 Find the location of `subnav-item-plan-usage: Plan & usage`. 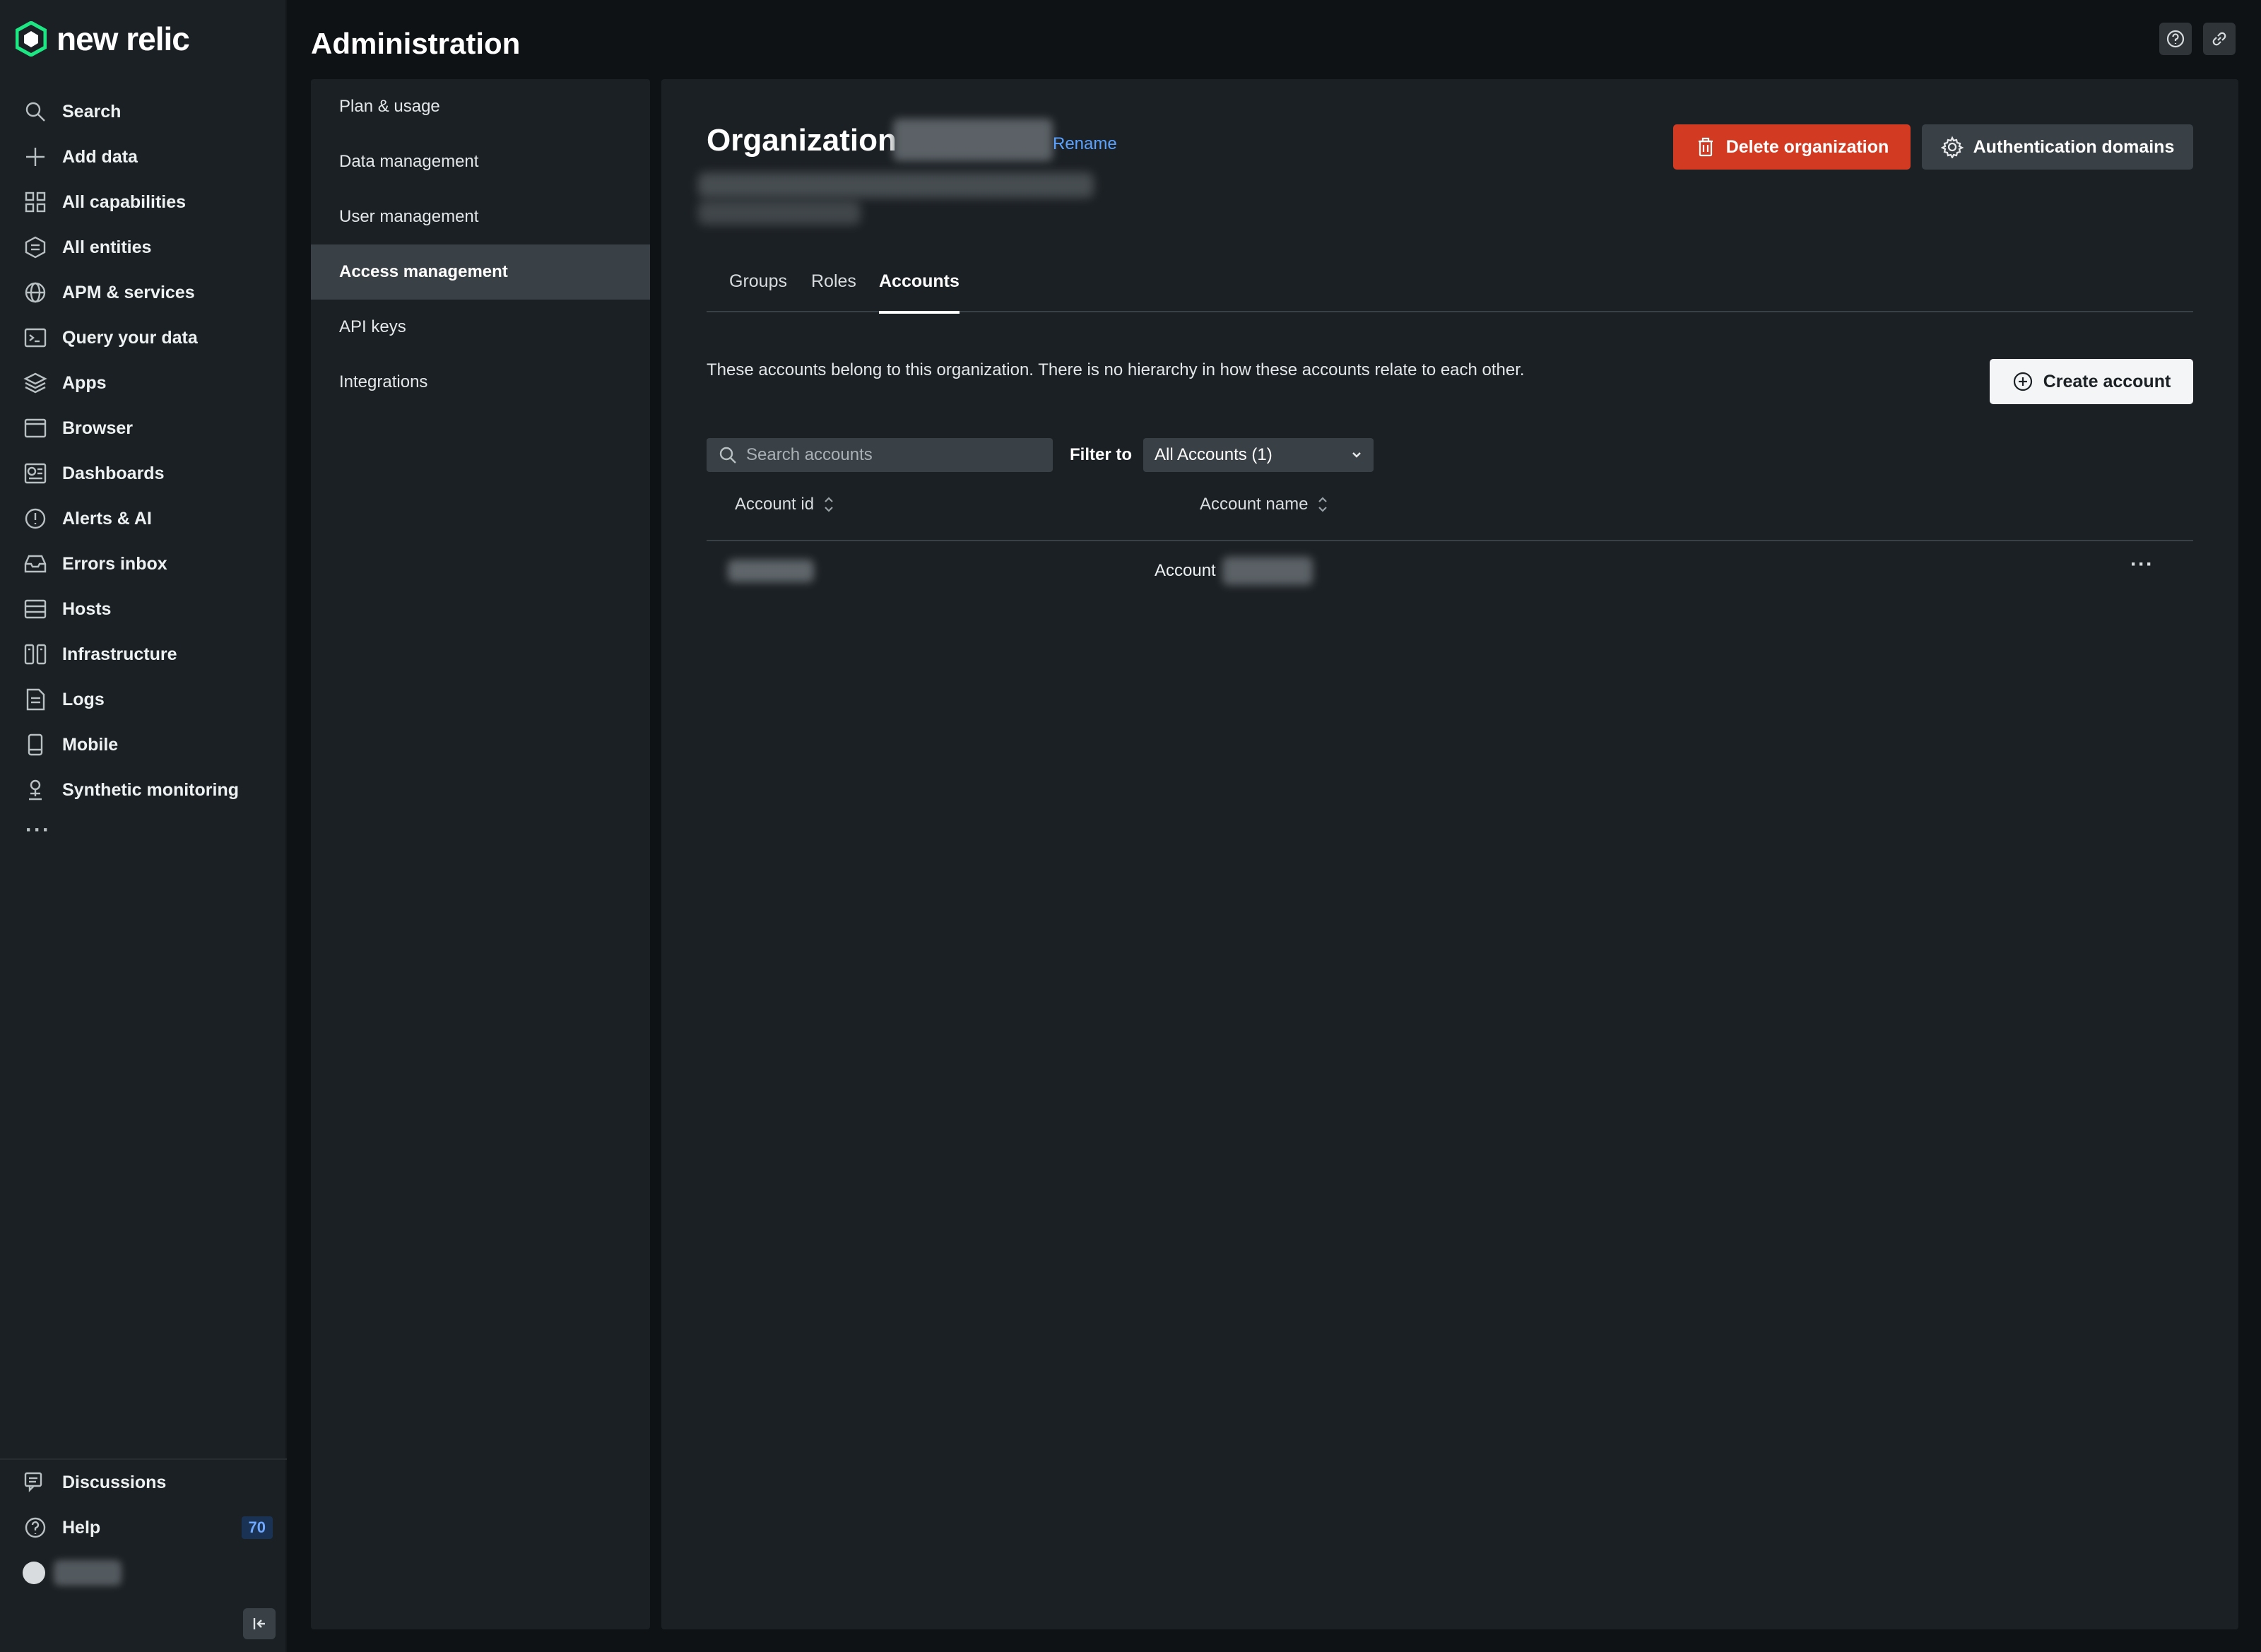

subnav-item-plan-usage: Plan & usage is located at coordinates (480, 106).